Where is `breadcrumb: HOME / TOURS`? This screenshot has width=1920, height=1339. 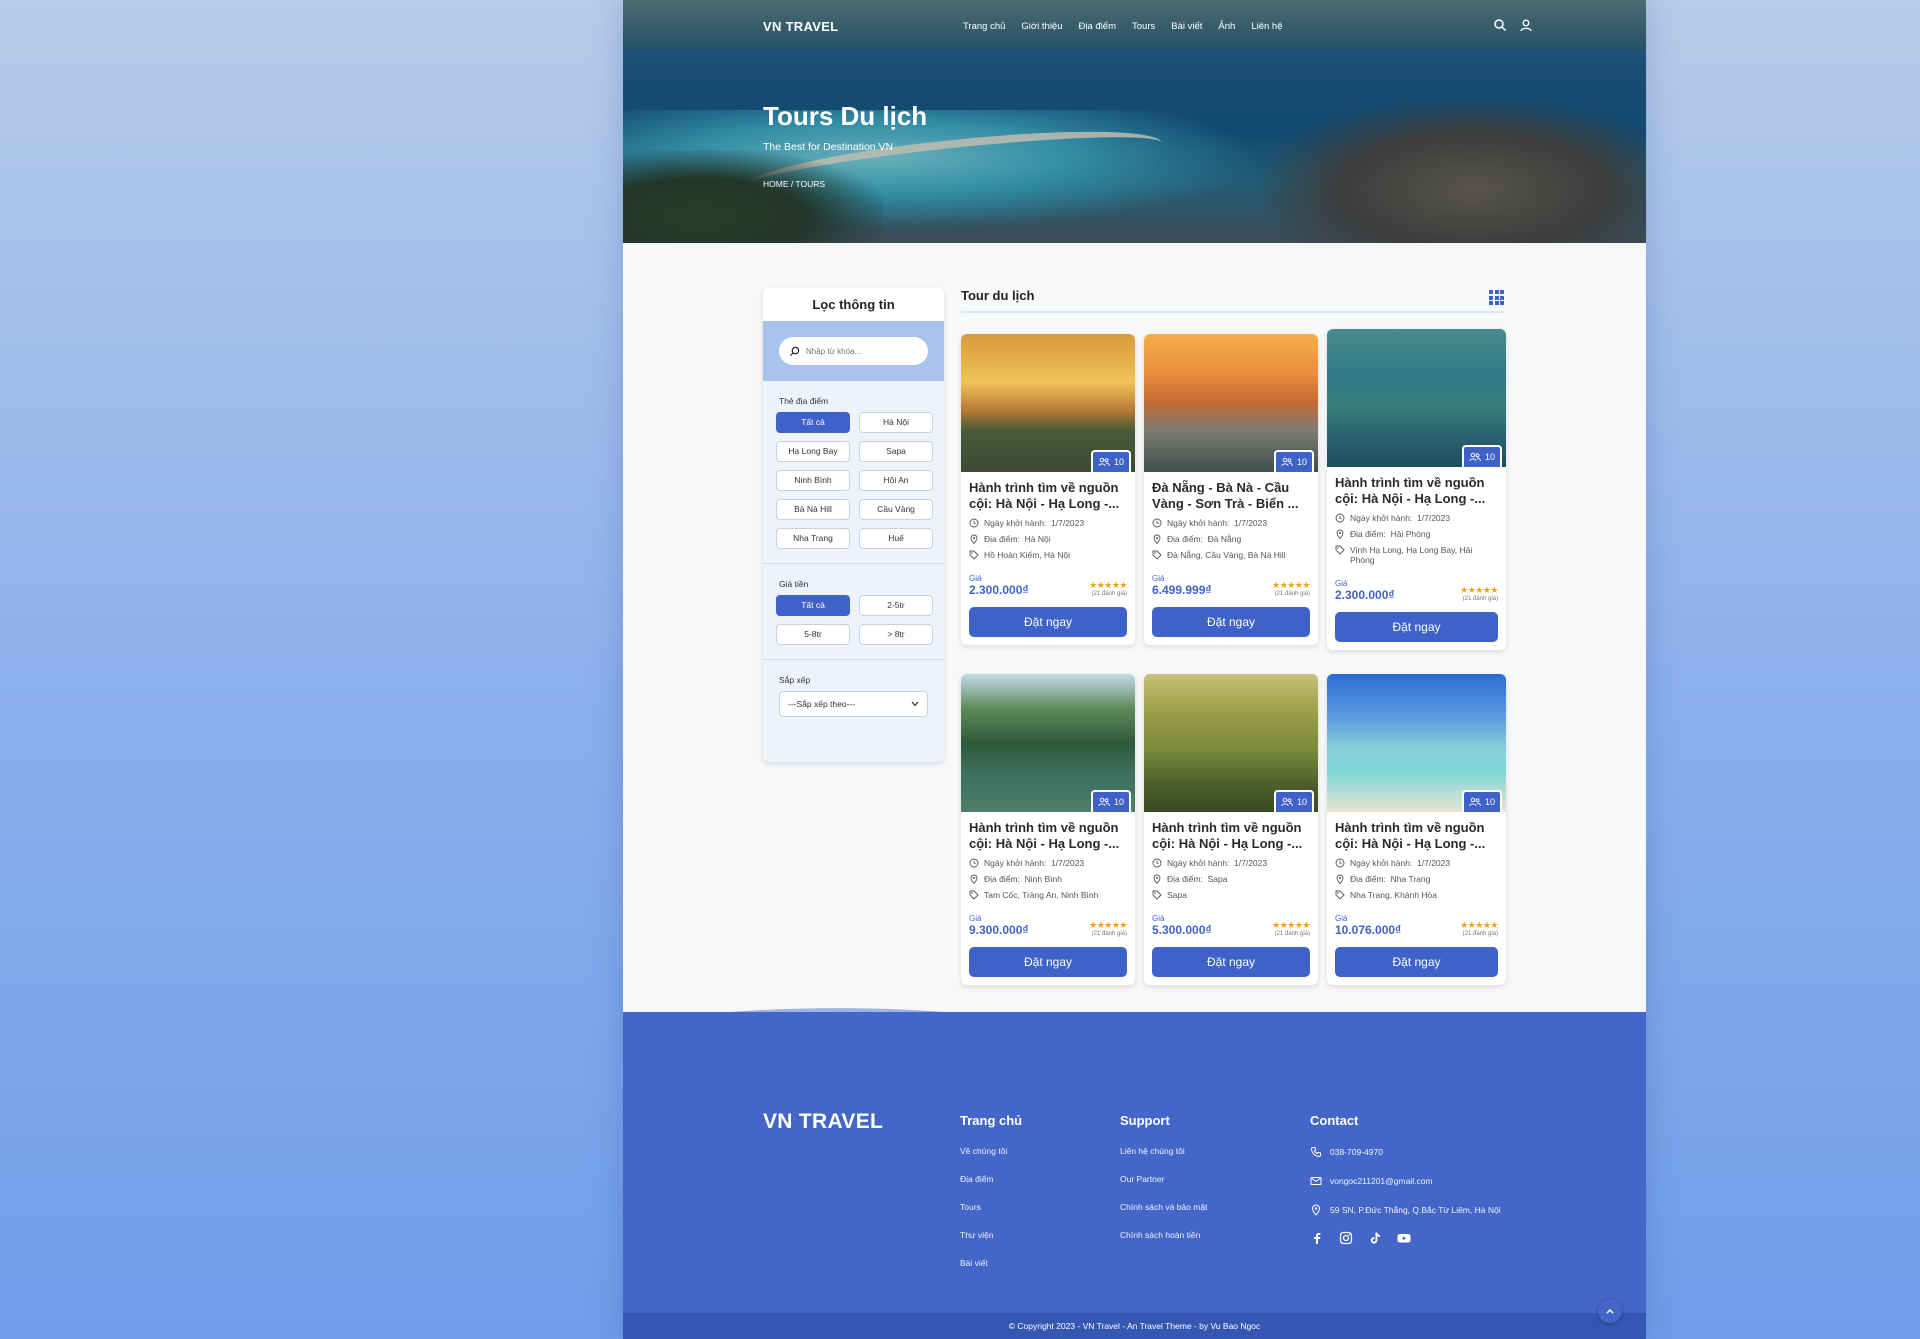
breadcrumb: HOME / TOURS is located at coordinates (794, 184).